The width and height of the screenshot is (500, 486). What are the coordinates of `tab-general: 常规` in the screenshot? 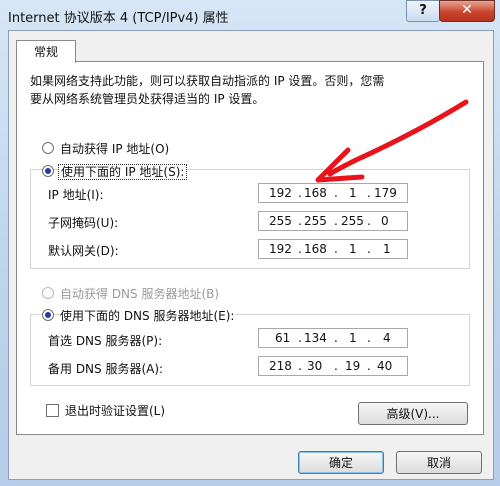 It's located at (46, 51).